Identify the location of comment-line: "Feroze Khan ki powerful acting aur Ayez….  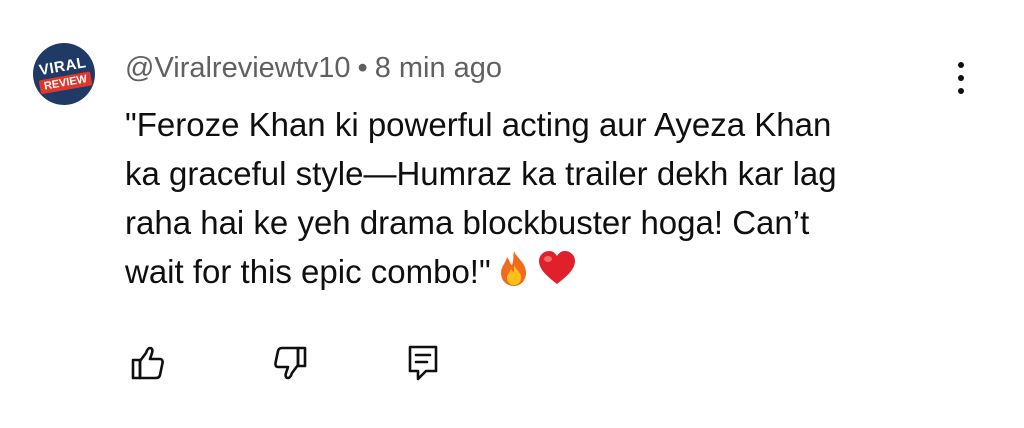
(478, 124).